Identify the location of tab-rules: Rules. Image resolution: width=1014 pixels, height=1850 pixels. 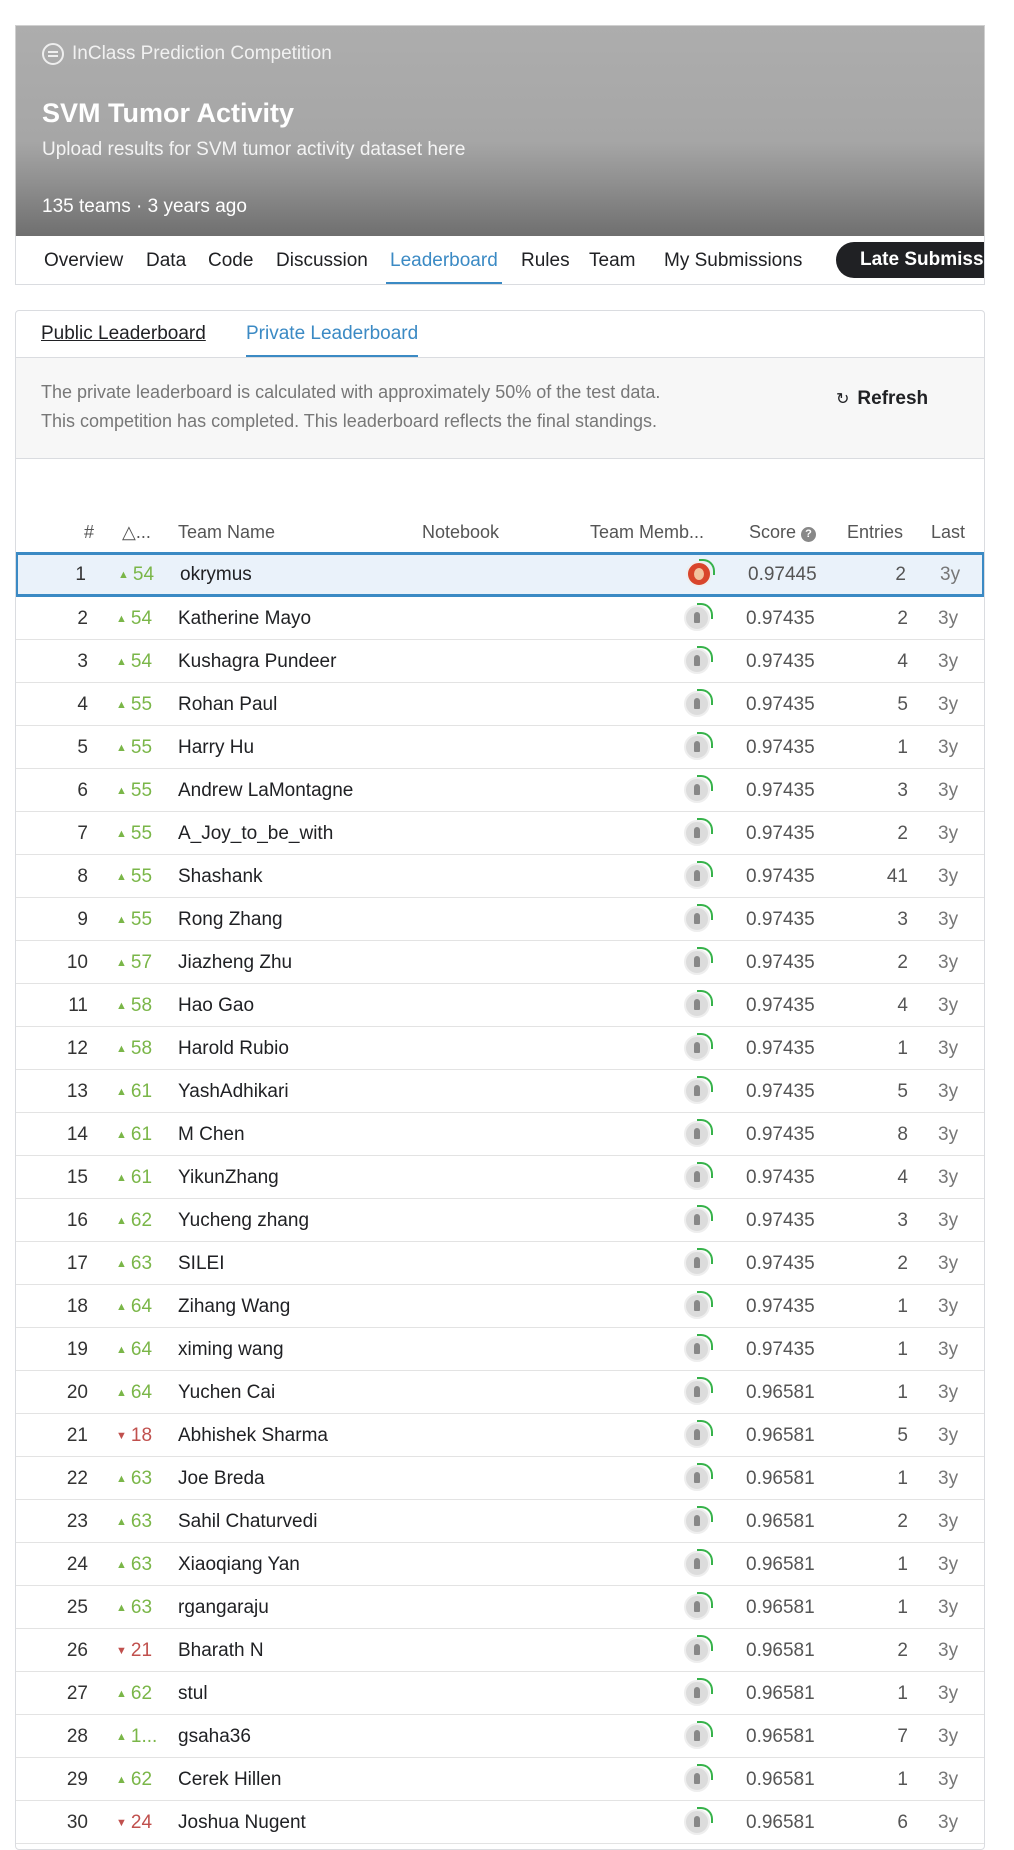
(545, 261).